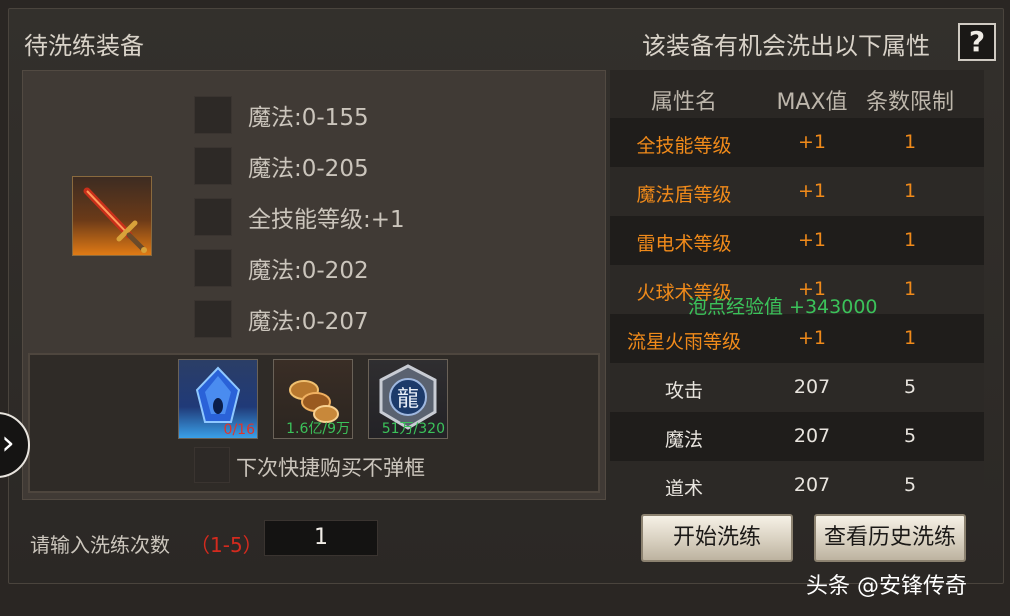  I want to click on attribute-text: 魔法:0-155, so click(308, 118).